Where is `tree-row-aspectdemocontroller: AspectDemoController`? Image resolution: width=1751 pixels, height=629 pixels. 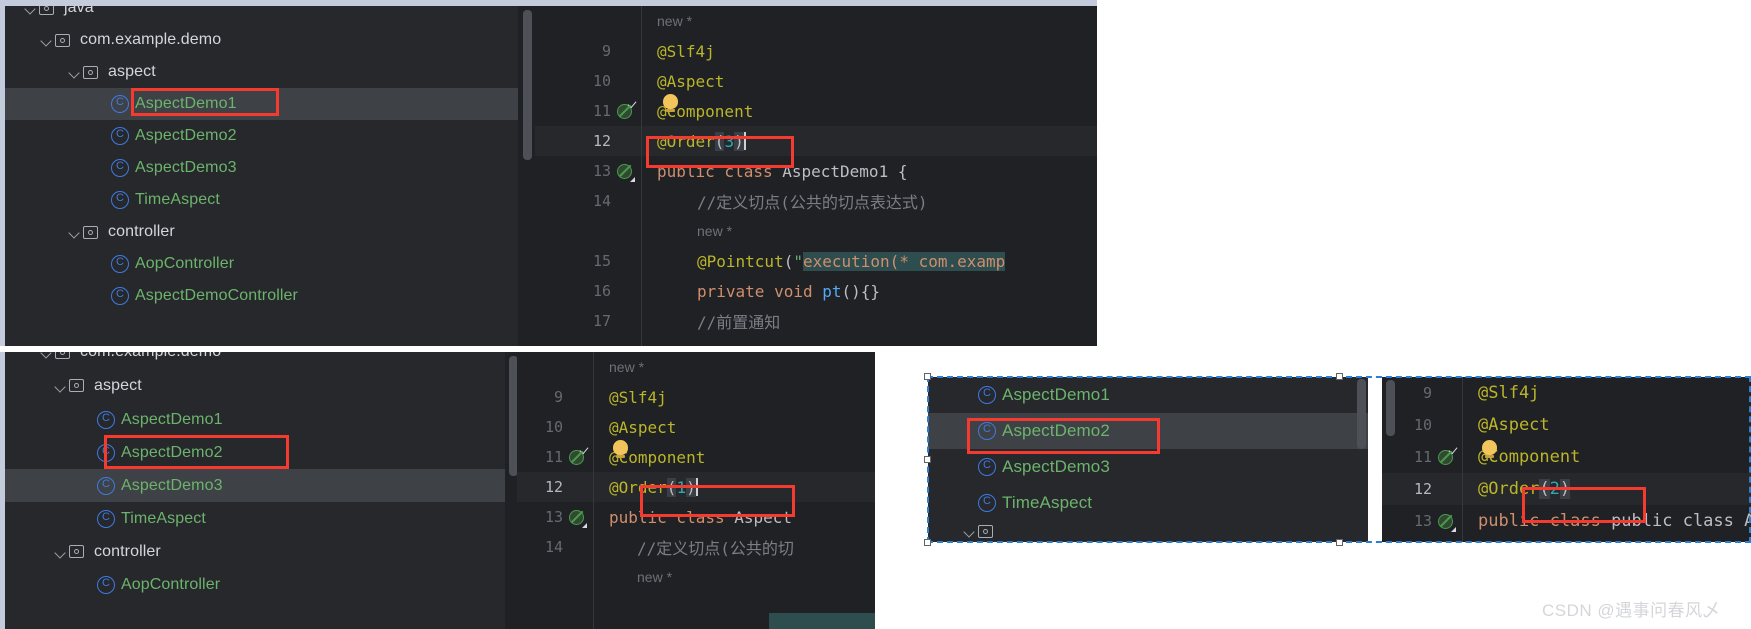
tree-row-aspectdemocontroller: AspectDemoController is located at coordinates (261, 296).